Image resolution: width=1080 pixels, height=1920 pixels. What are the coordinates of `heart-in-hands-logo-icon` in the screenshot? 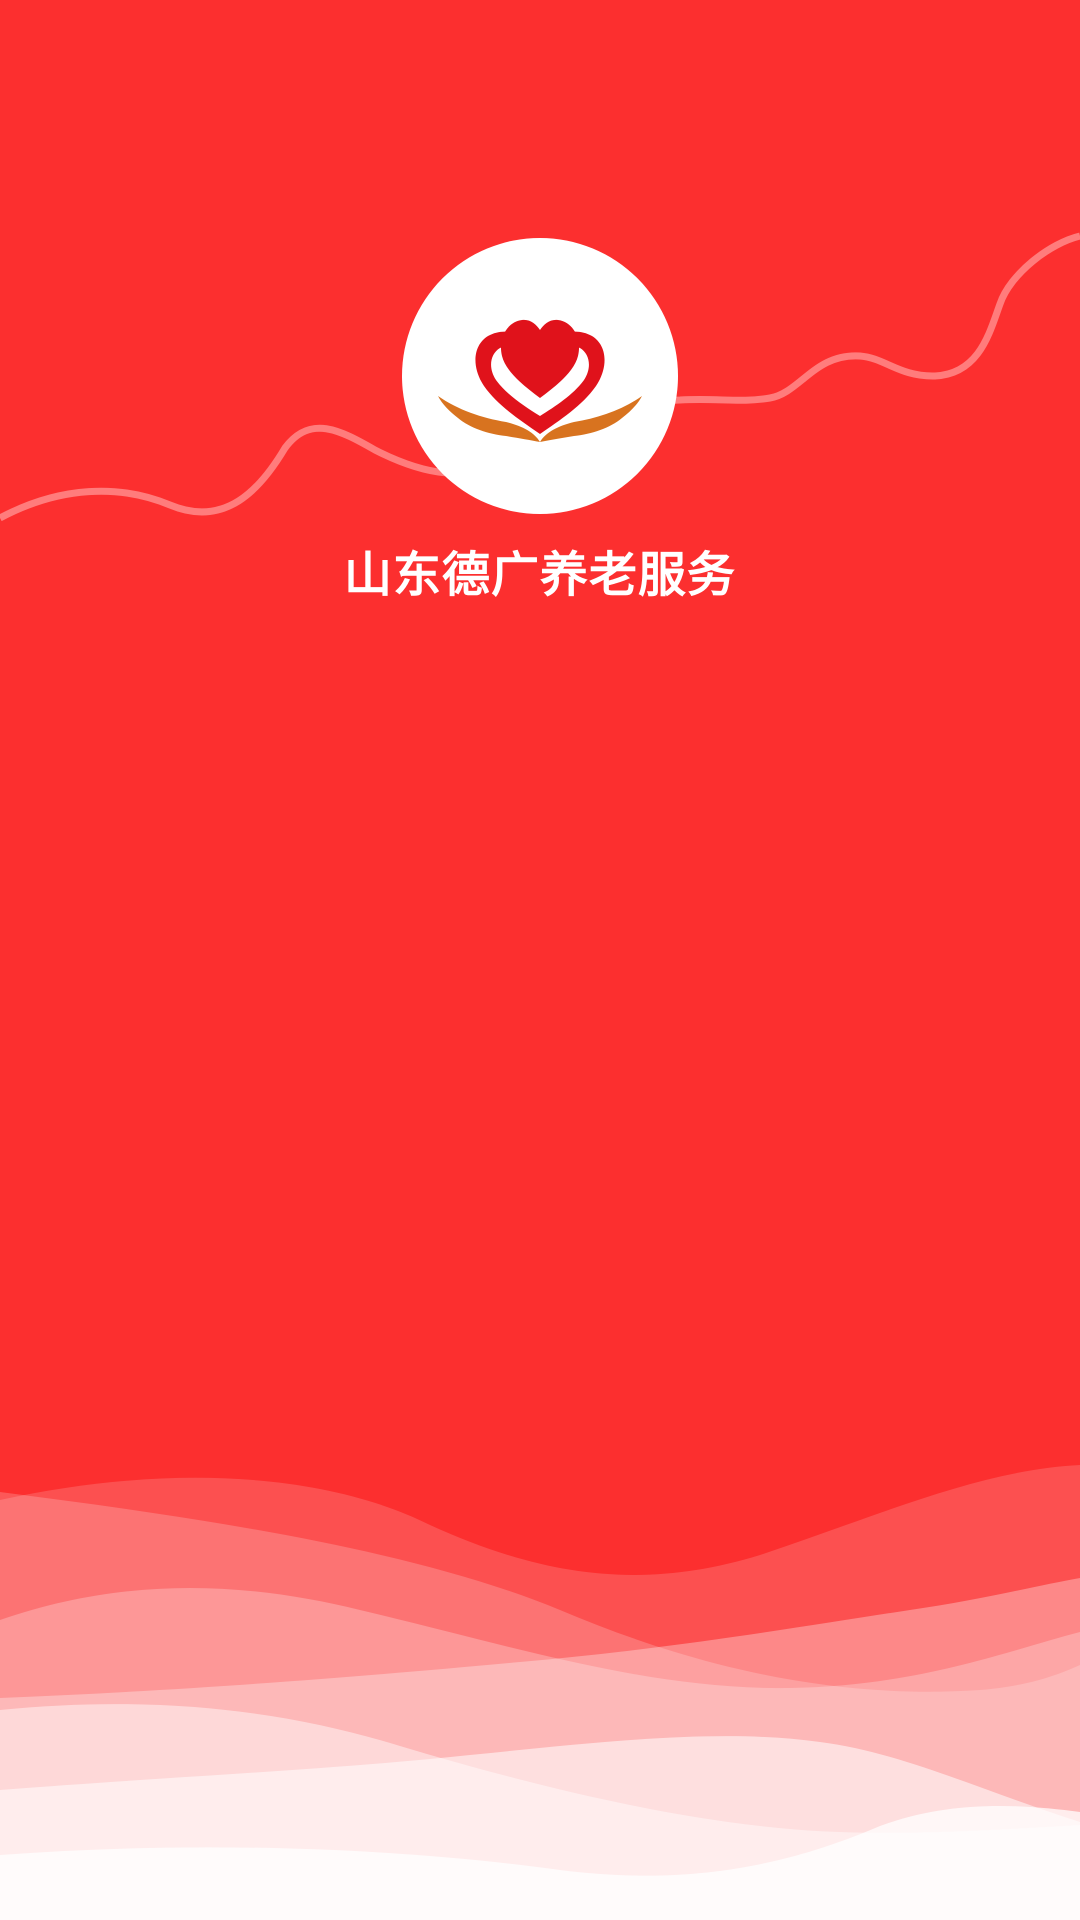 It's located at (540, 380).